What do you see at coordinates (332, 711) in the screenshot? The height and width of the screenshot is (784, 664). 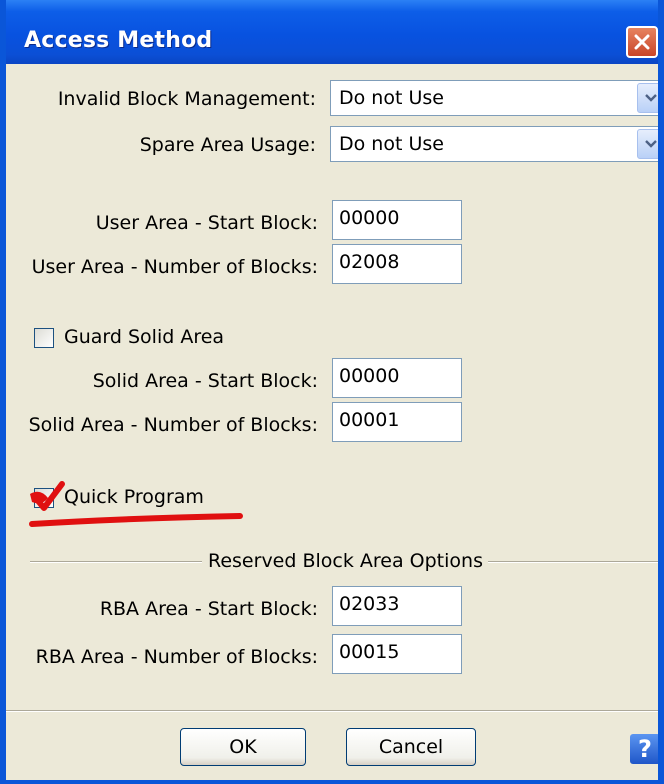 I see `footer-divider` at bounding box center [332, 711].